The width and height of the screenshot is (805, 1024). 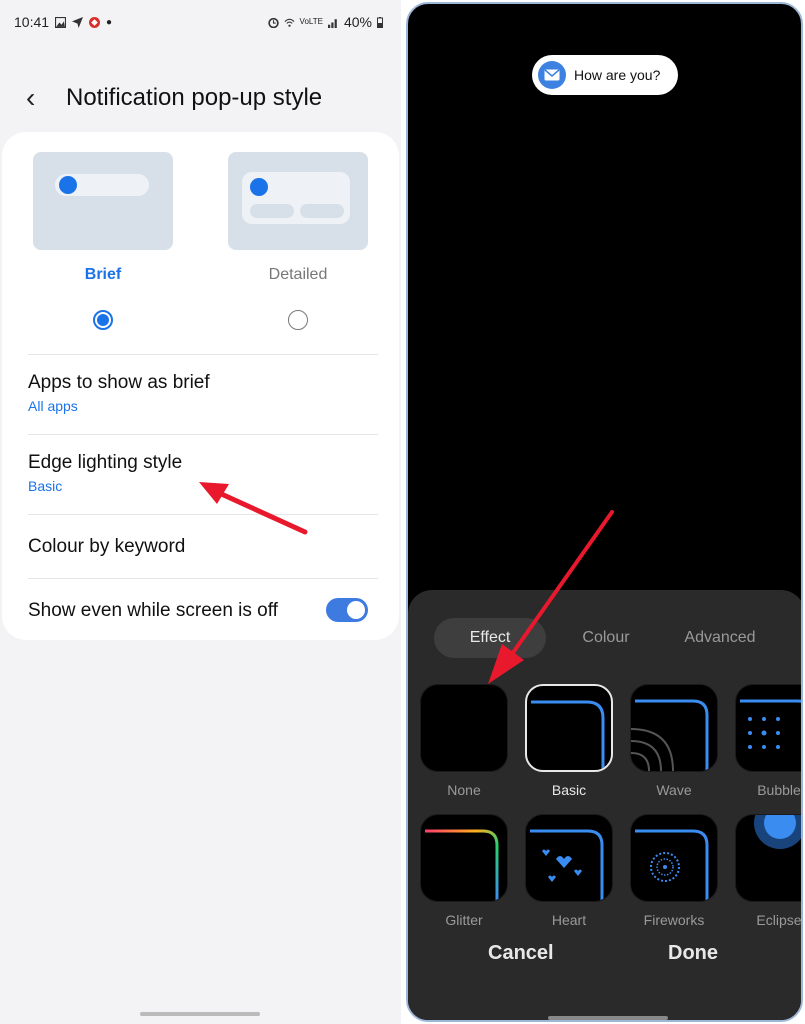 I want to click on app-badge-icon, so click(x=95, y=22).